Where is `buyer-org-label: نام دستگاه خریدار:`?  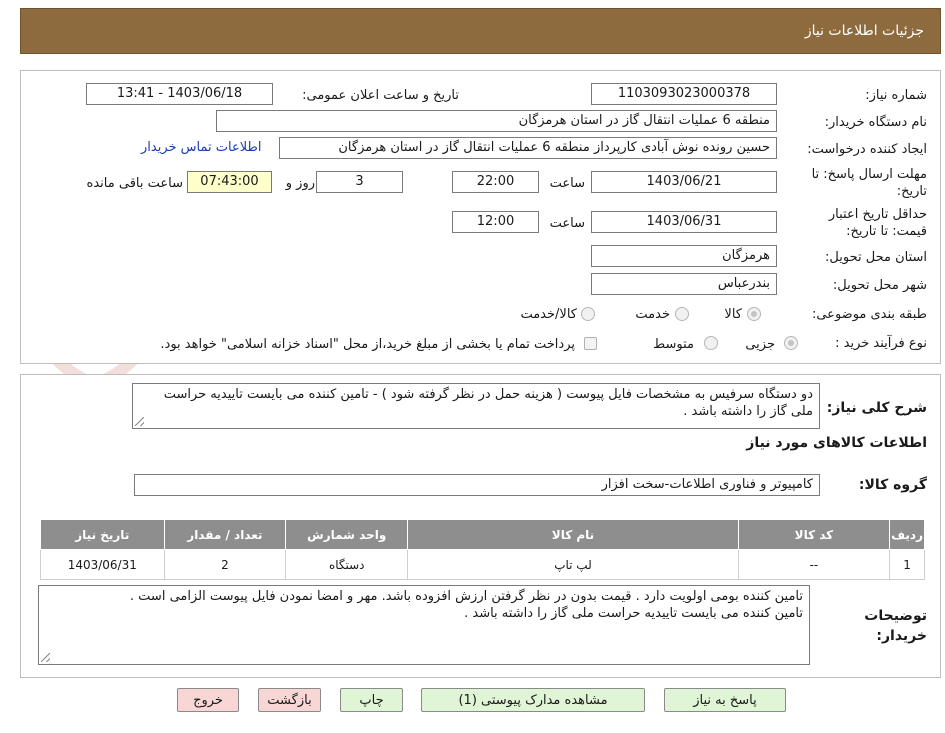
buyer-org-label: نام دستگاه خریدار: is located at coordinates (875, 122).